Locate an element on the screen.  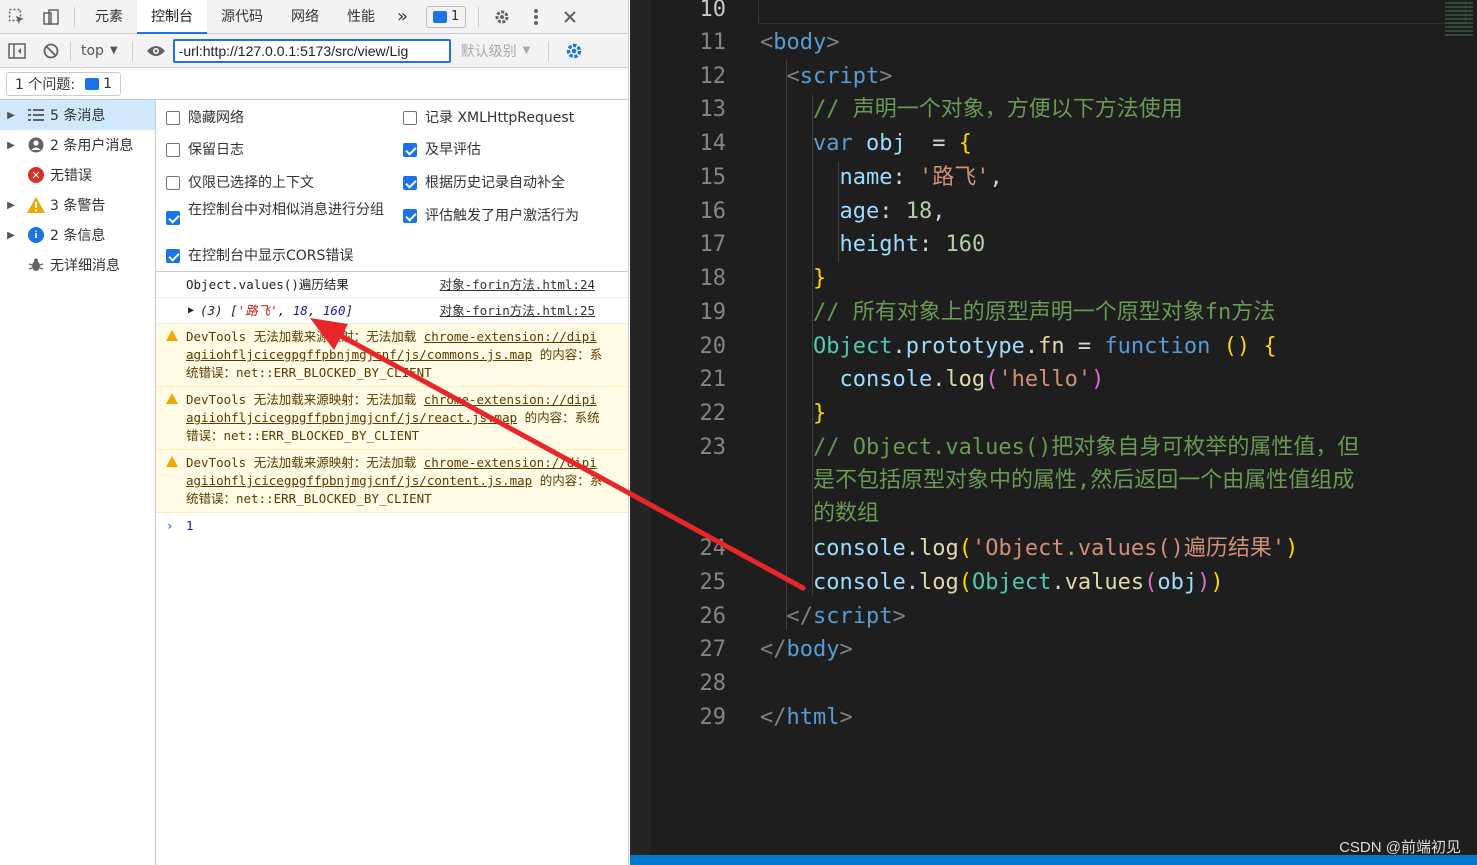
tab-sources: 源代码 is located at coordinates (242, 17).